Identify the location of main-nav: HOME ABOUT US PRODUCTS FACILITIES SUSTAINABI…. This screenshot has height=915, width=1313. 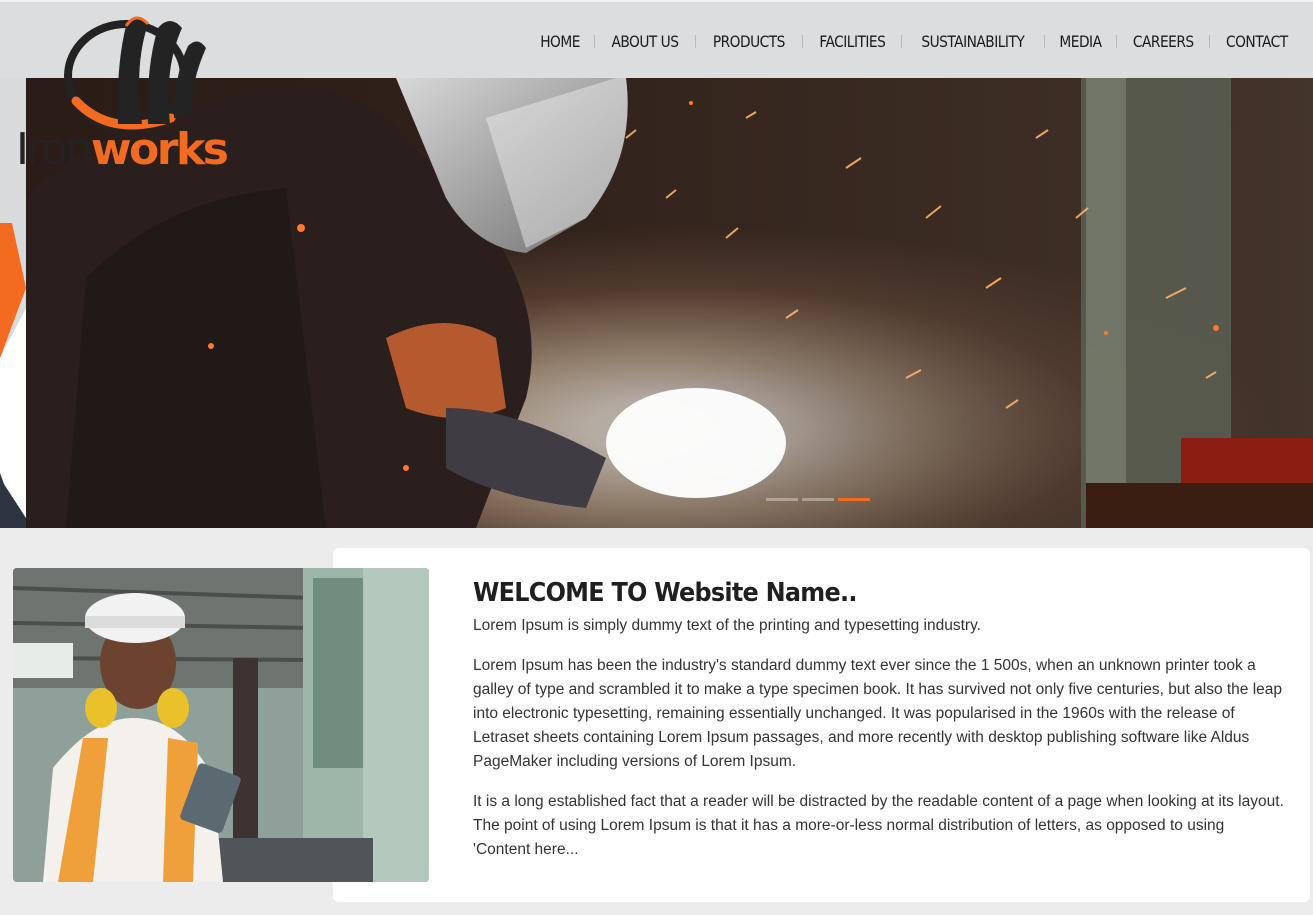
(915, 41).